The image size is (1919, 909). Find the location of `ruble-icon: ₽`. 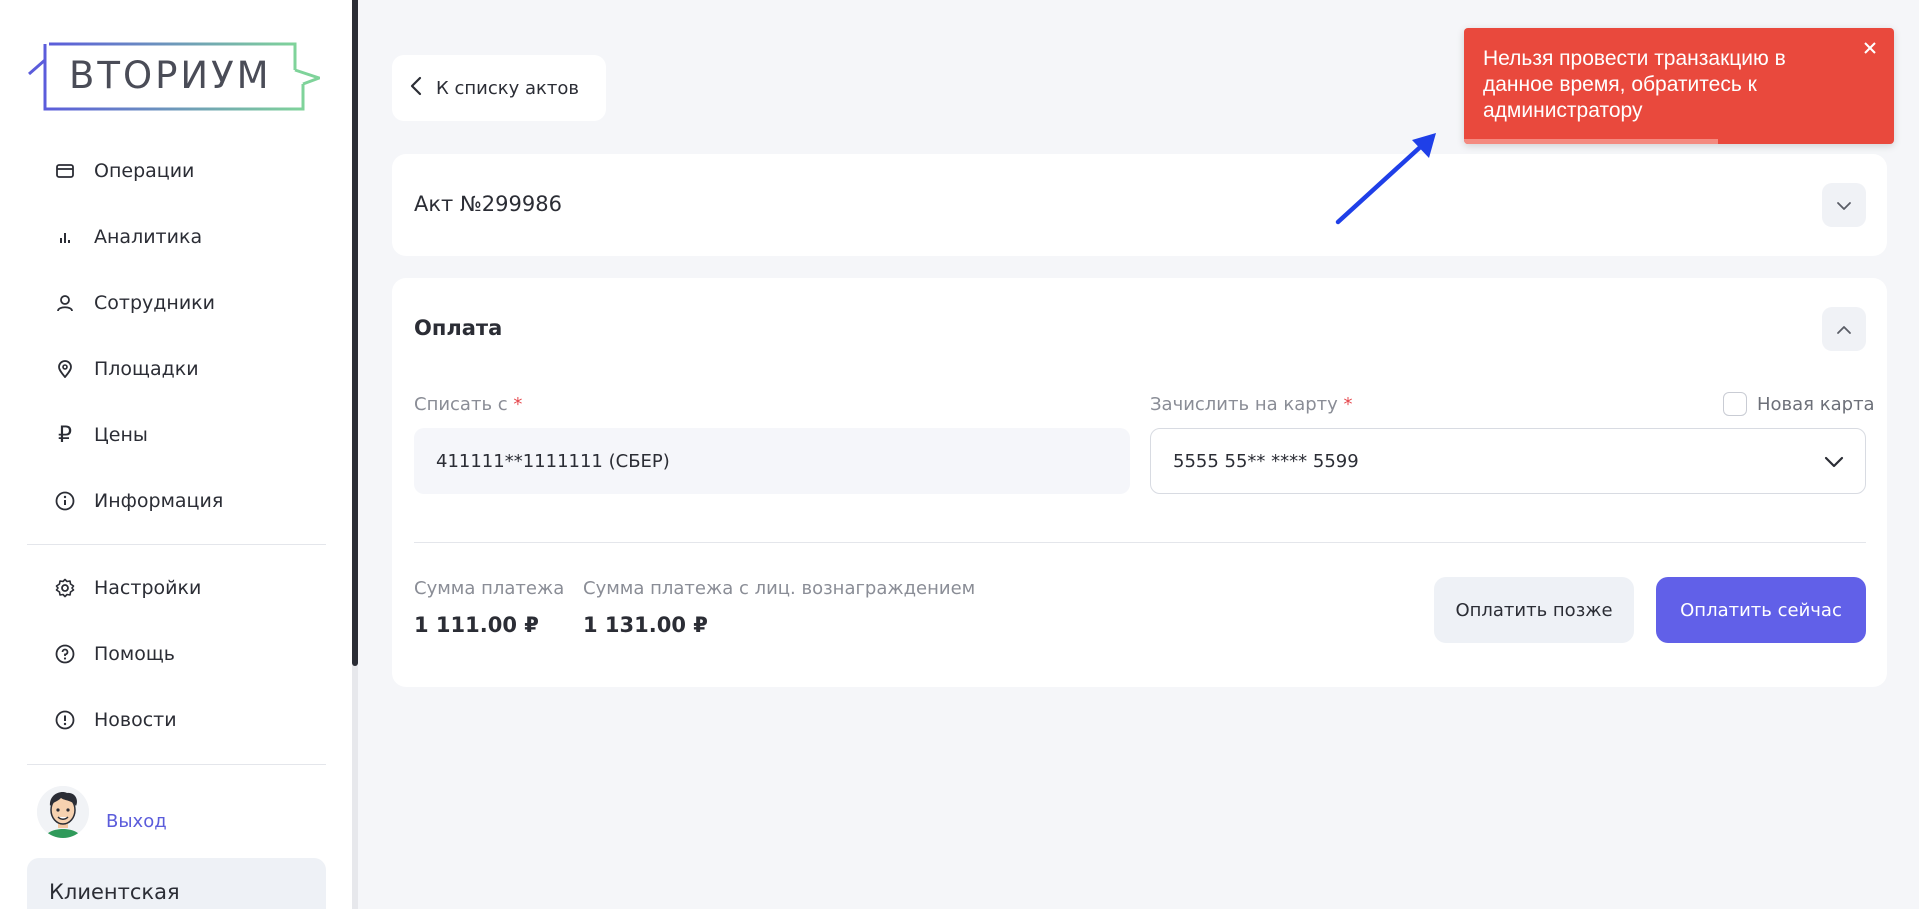

ruble-icon: ₽ is located at coordinates (65, 435).